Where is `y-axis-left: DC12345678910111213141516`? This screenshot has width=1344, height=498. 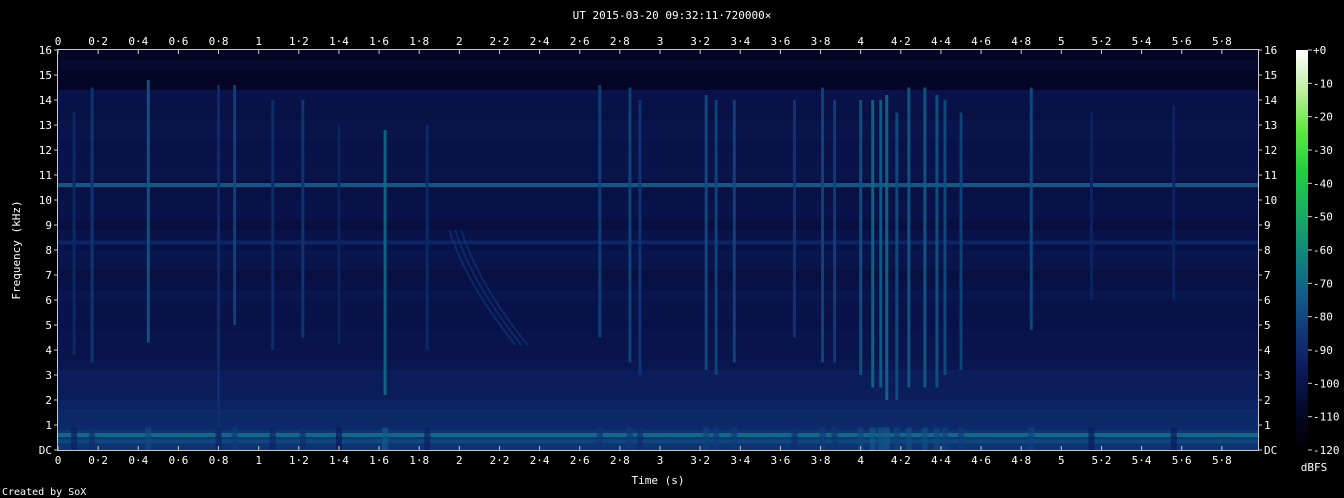
y-axis-left: DC12345678910111213141516 is located at coordinates (48, 250).